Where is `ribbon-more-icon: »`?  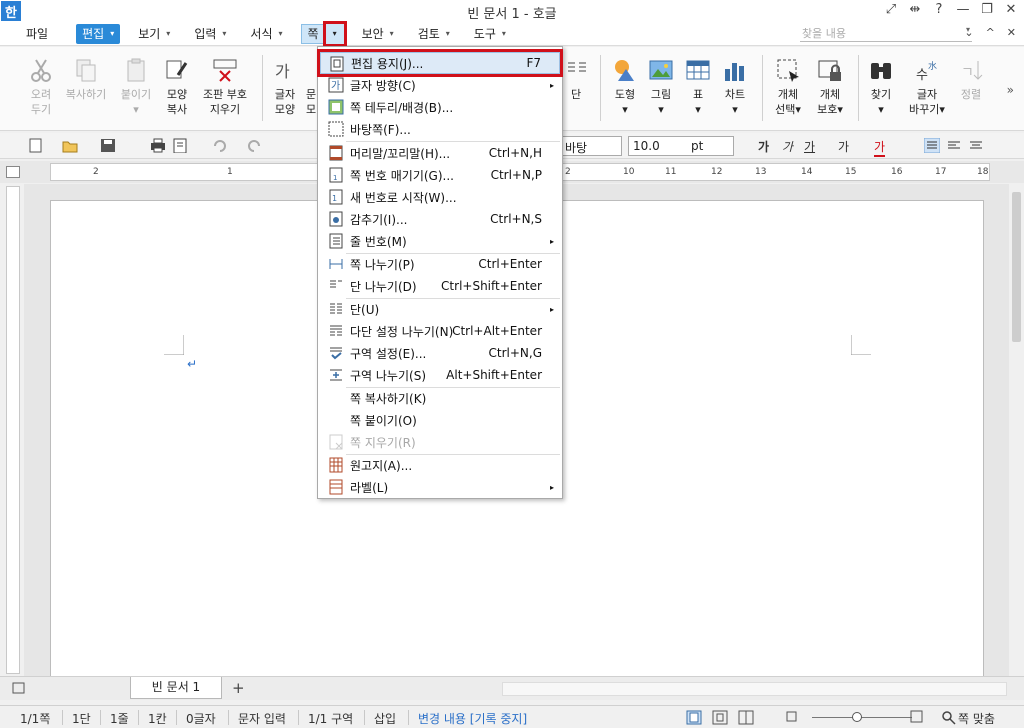
ribbon-more-icon: » is located at coordinates (1010, 90).